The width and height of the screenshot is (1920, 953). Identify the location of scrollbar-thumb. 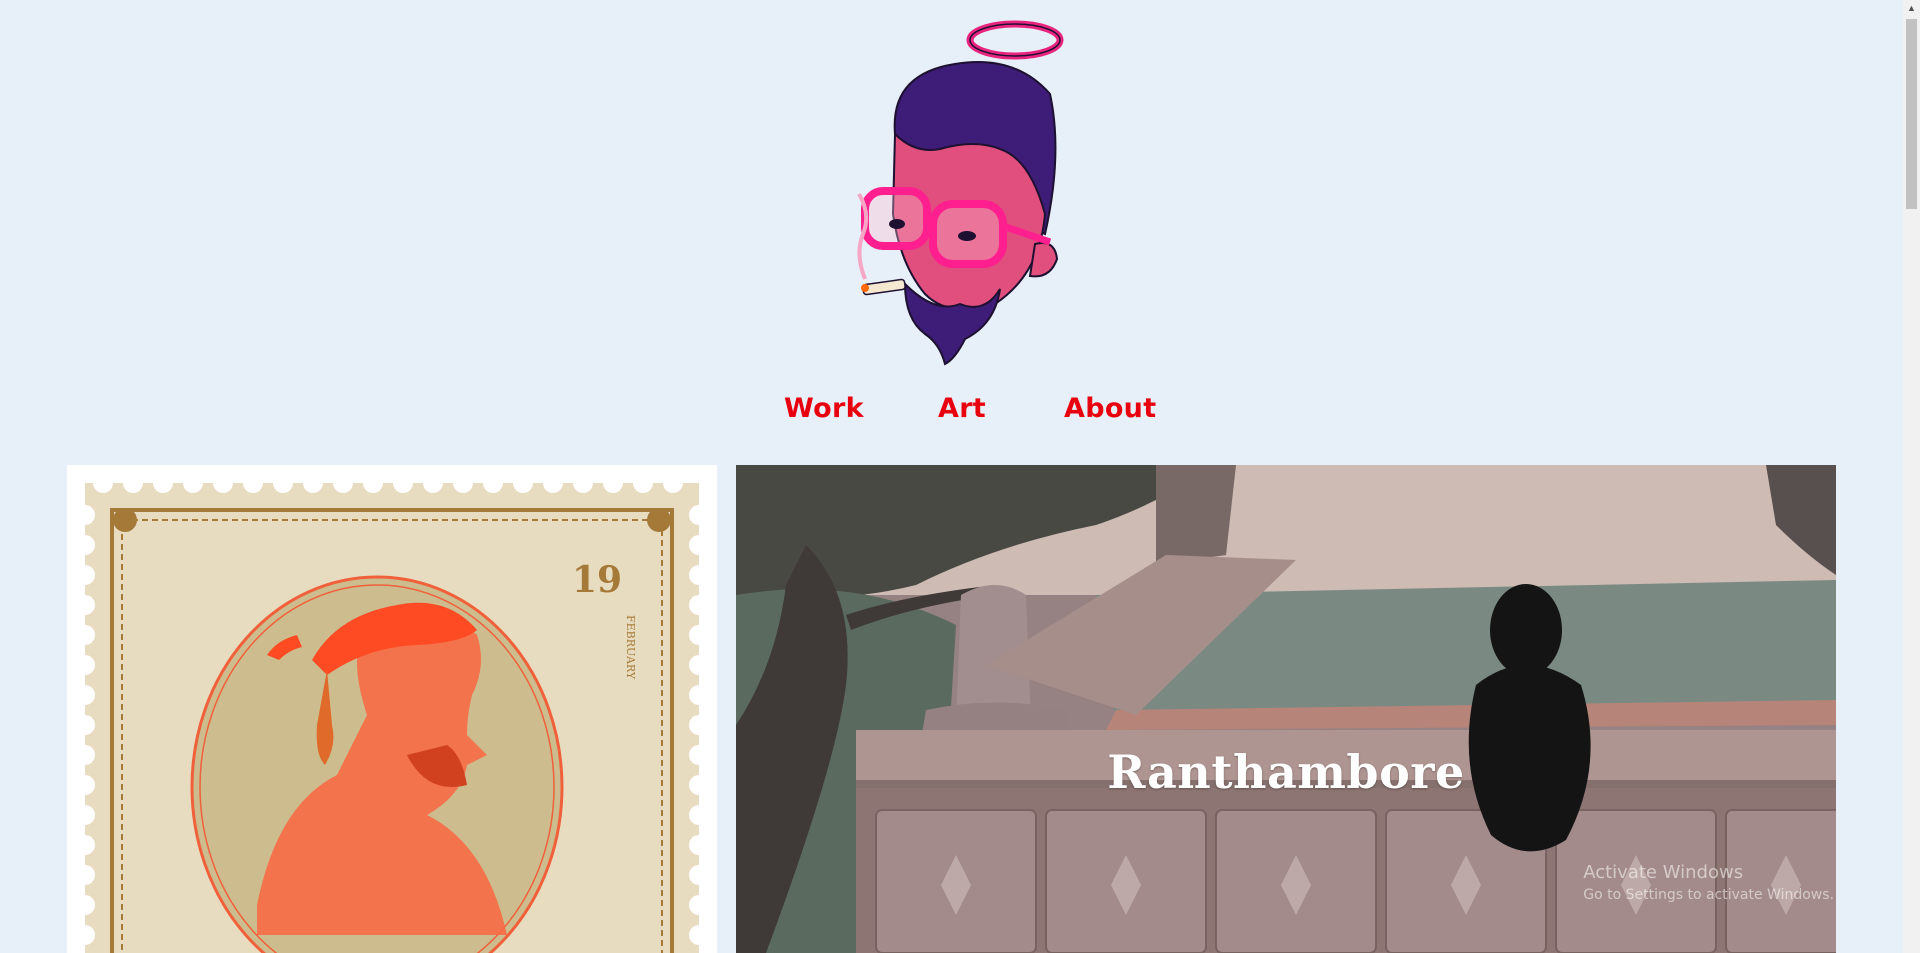
(1911, 114).